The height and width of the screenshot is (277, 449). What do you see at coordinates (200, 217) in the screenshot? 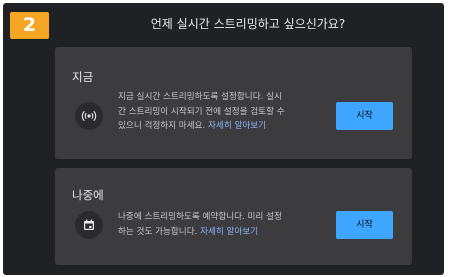
I see `description-line: 나중에 스트리밍하도록 예약합니다. 미리 설정` at bounding box center [200, 217].